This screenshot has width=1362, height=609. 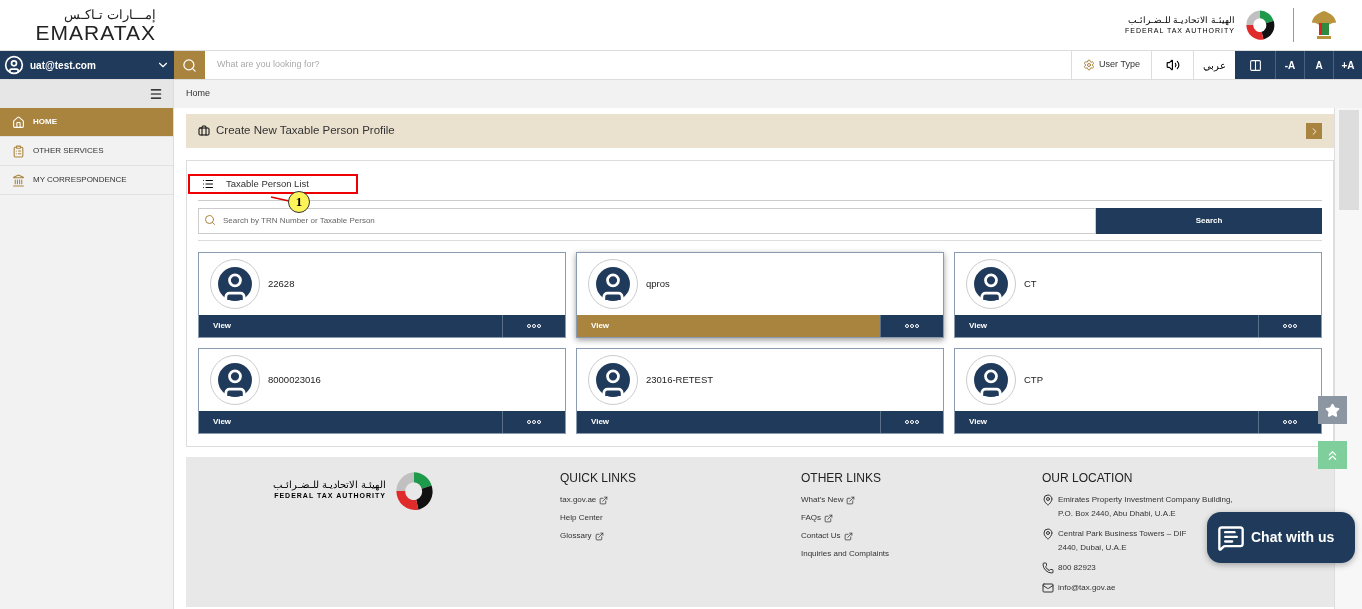 I want to click on ring-logo-icon, so click(x=1260, y=25).